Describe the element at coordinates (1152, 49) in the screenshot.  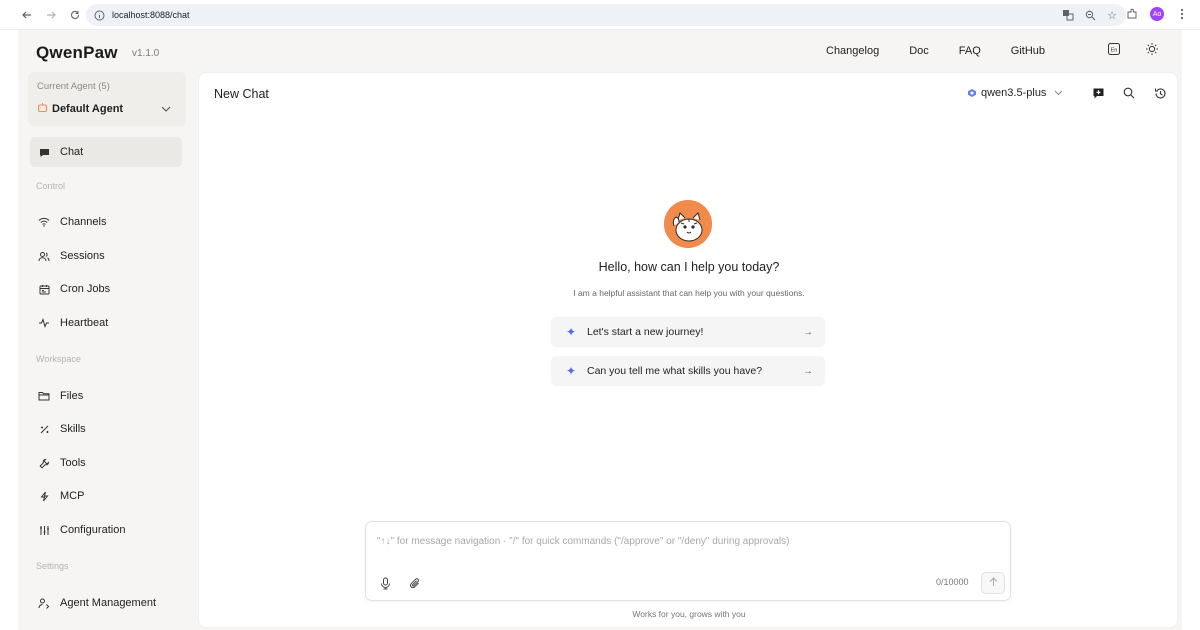
I see `theme-sun-icon` at that location.